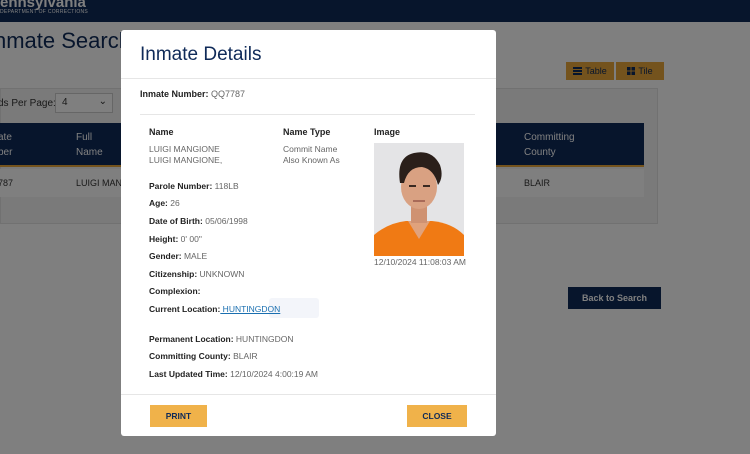  What do you see at coordinates (194, 186) in the screenshot?
I see `parole-number-row: Parole Number: 118LB` at bounding box center [194, 186].